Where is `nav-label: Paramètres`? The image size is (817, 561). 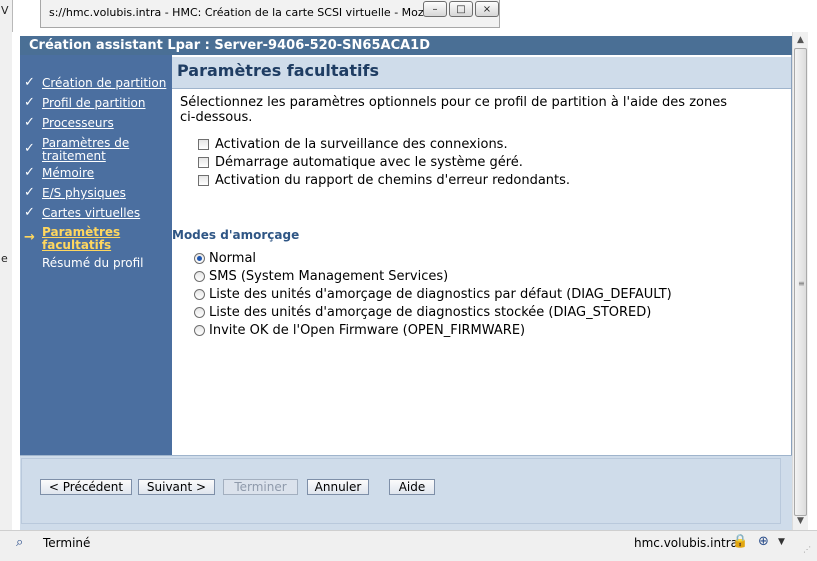 nav-label: Paramètres is located at coordinates (81, 232).